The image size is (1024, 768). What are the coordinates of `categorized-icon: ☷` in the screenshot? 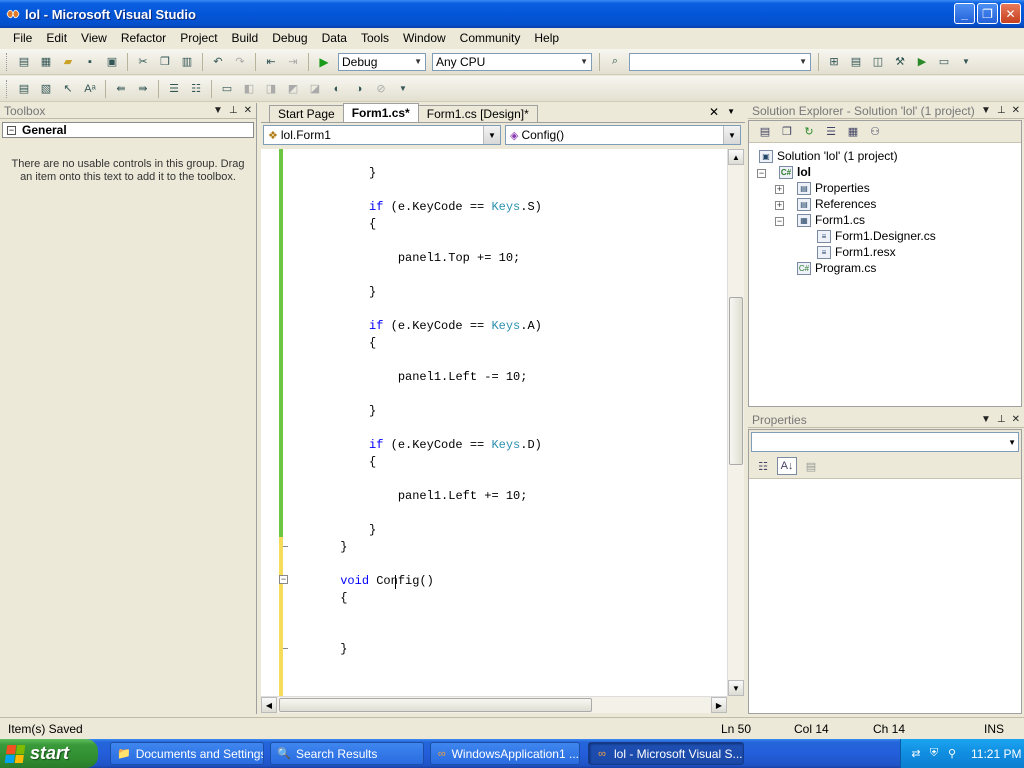 It's located at (763, 466).